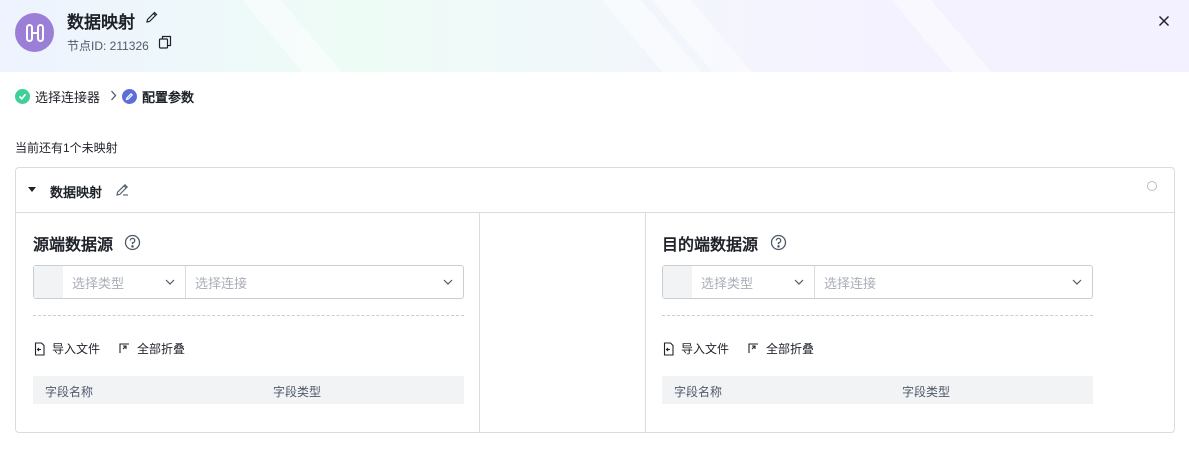  What do you see at coordinates (66, 148) in the screenshot?
I see `unmapped-hint: 当前还有1个未映射` at bounding box center [66, 148].